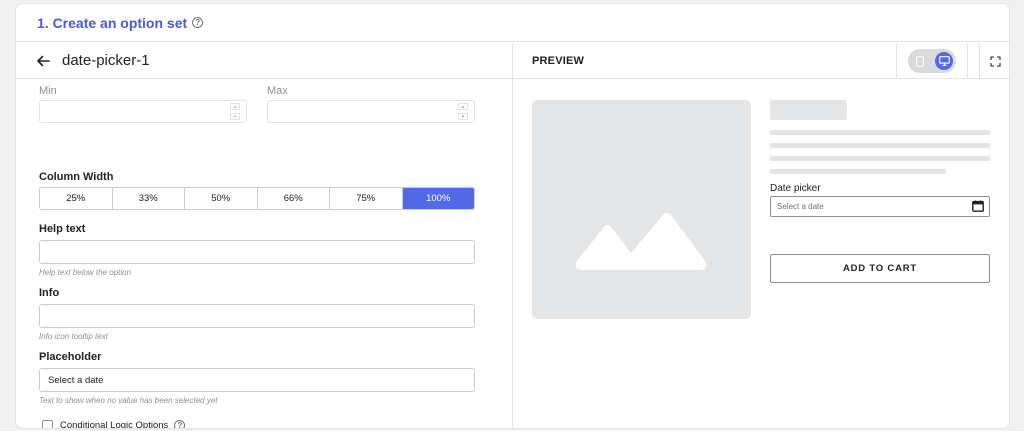 This screenshot has height=431, width=1024. Describe the element at coordinates (235, 111) in the screenshot. I see `min-stepper: ▴ ▾` at that location.